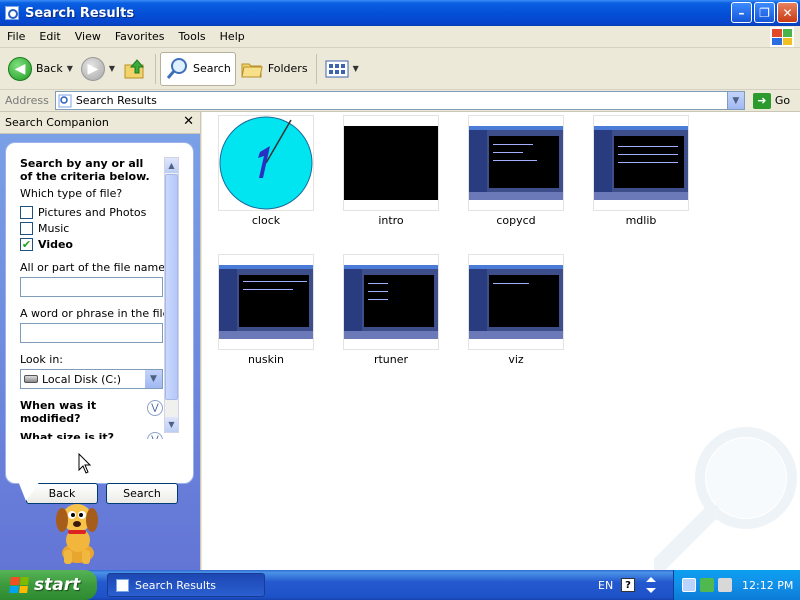 This screenshot has width=800, height=600. What do you see at coordinates (741, 12) in the screenshot?
I see `minimize-button: –` at bounding box center [741, 12].